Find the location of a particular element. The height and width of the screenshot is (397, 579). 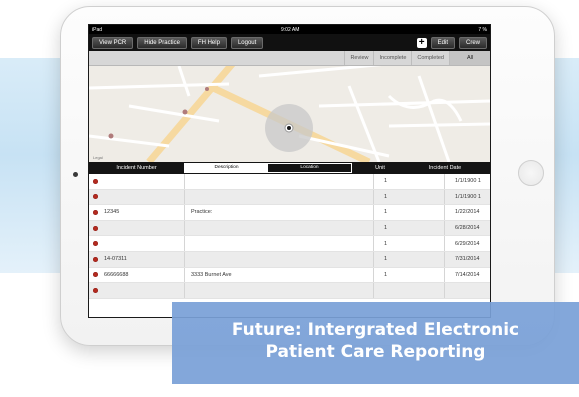

filter-incomplete: Incomplete is located at coordinates (392, 58).